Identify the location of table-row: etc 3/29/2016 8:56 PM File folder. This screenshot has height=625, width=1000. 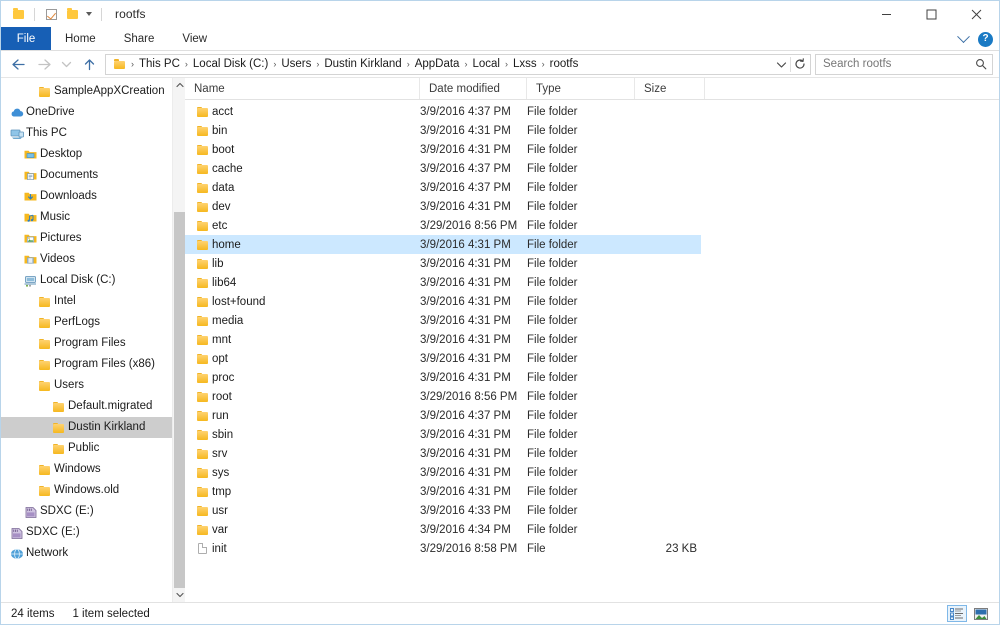
(443, 225).